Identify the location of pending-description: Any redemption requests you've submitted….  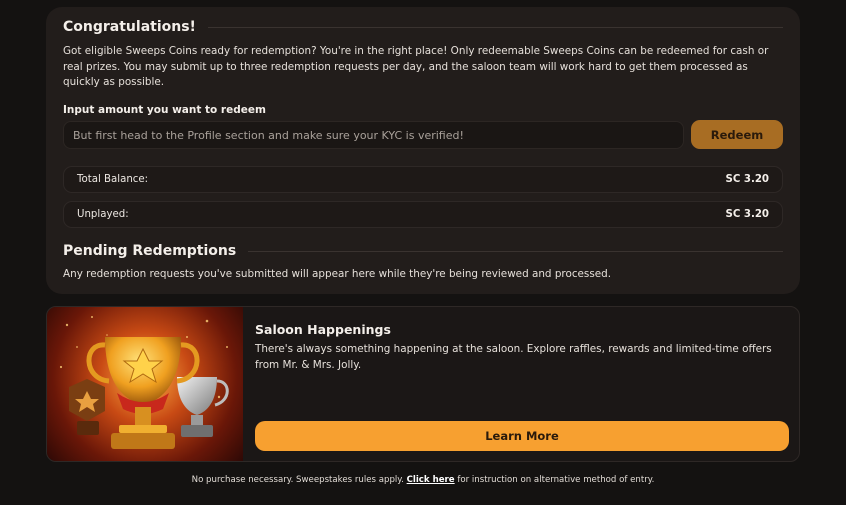
(337, 274).